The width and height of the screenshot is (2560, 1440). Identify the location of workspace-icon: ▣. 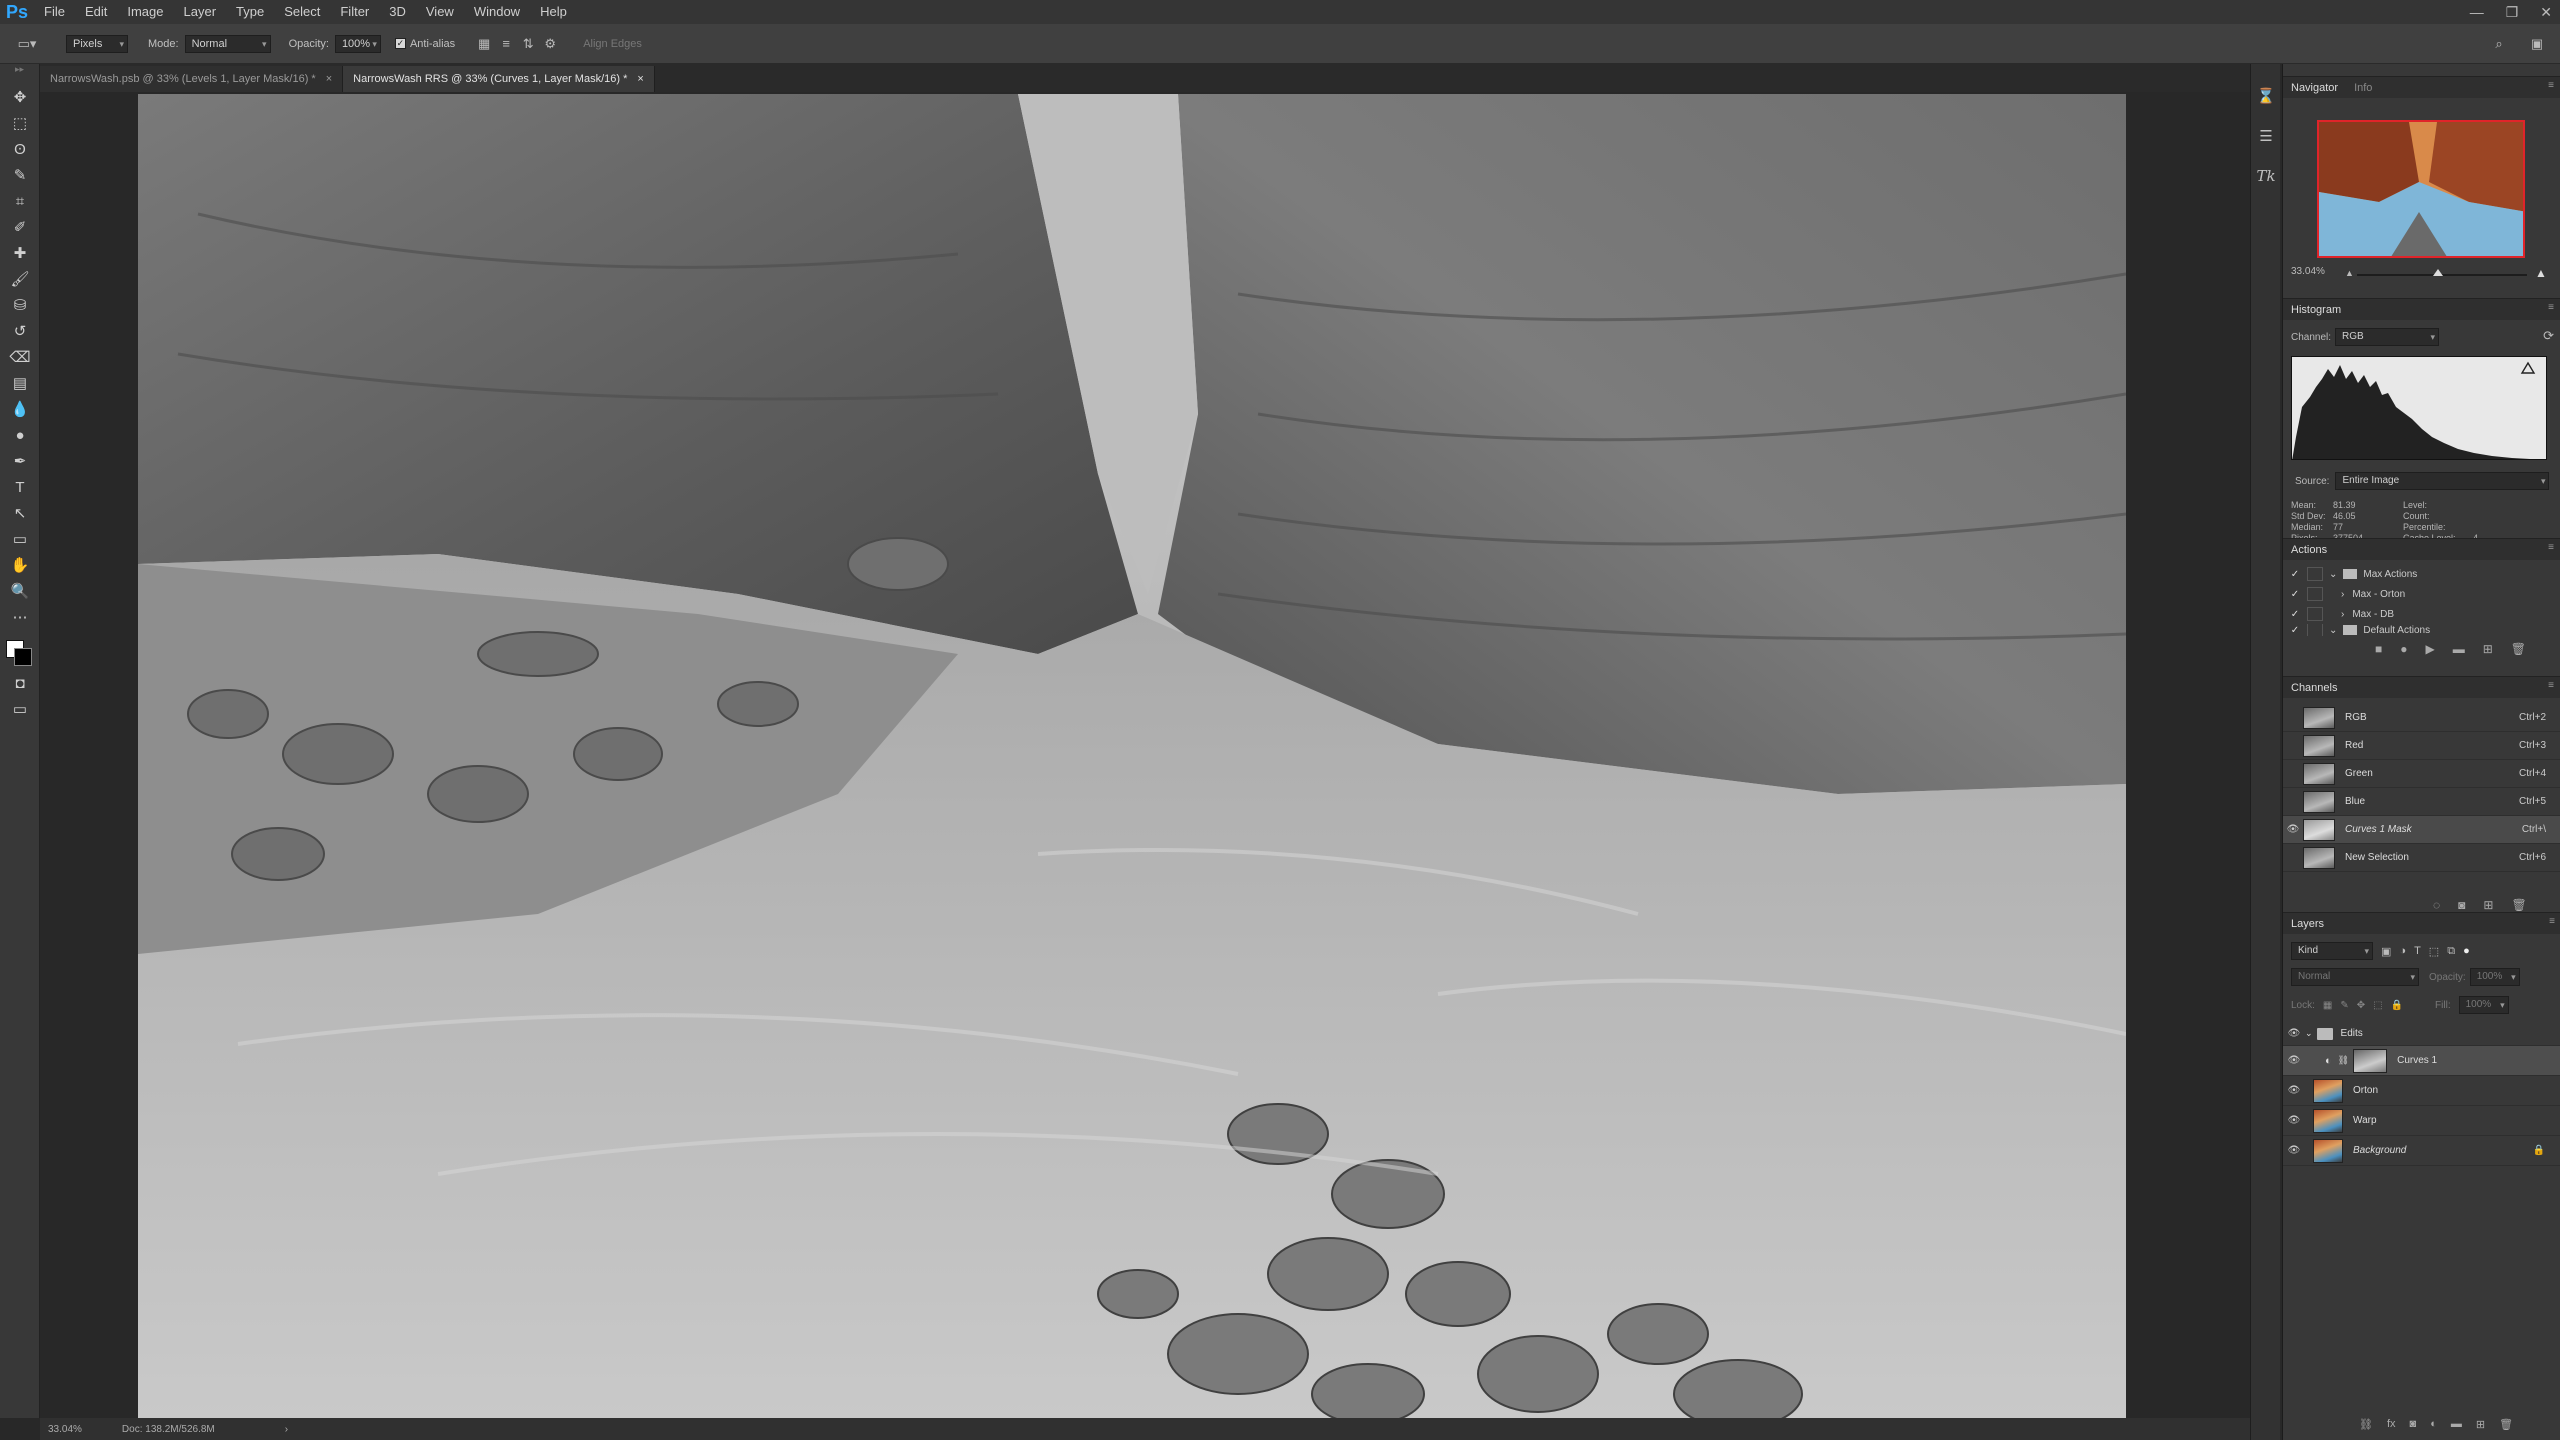
(2537, 44).